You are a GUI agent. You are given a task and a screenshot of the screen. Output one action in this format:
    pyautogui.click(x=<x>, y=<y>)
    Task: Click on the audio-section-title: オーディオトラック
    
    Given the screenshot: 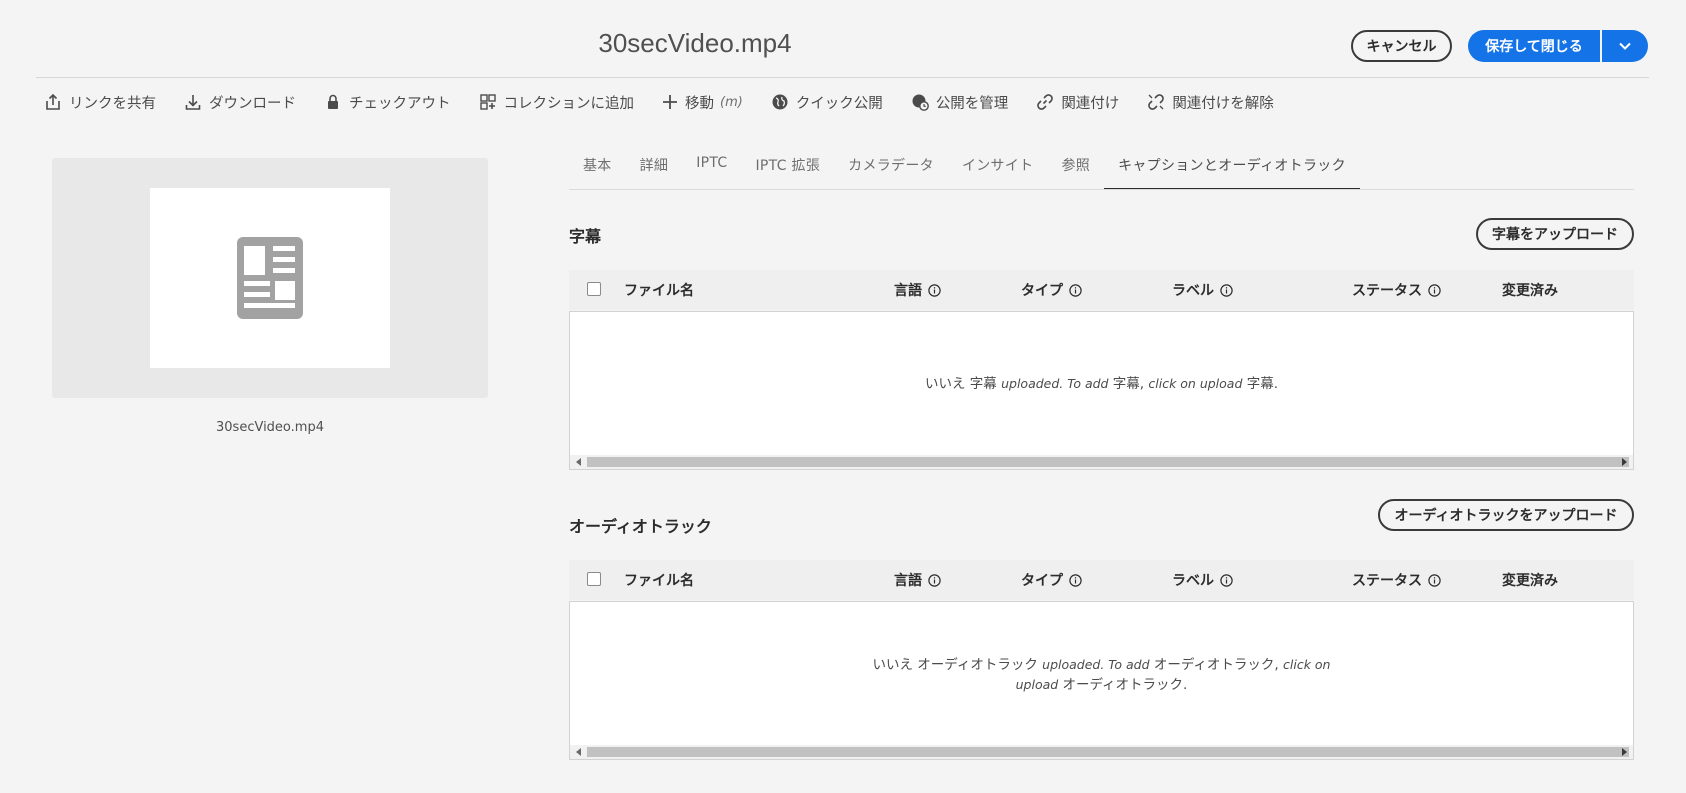 What is the action you would take?
    pyautogui.click(x=640, y=526)
    